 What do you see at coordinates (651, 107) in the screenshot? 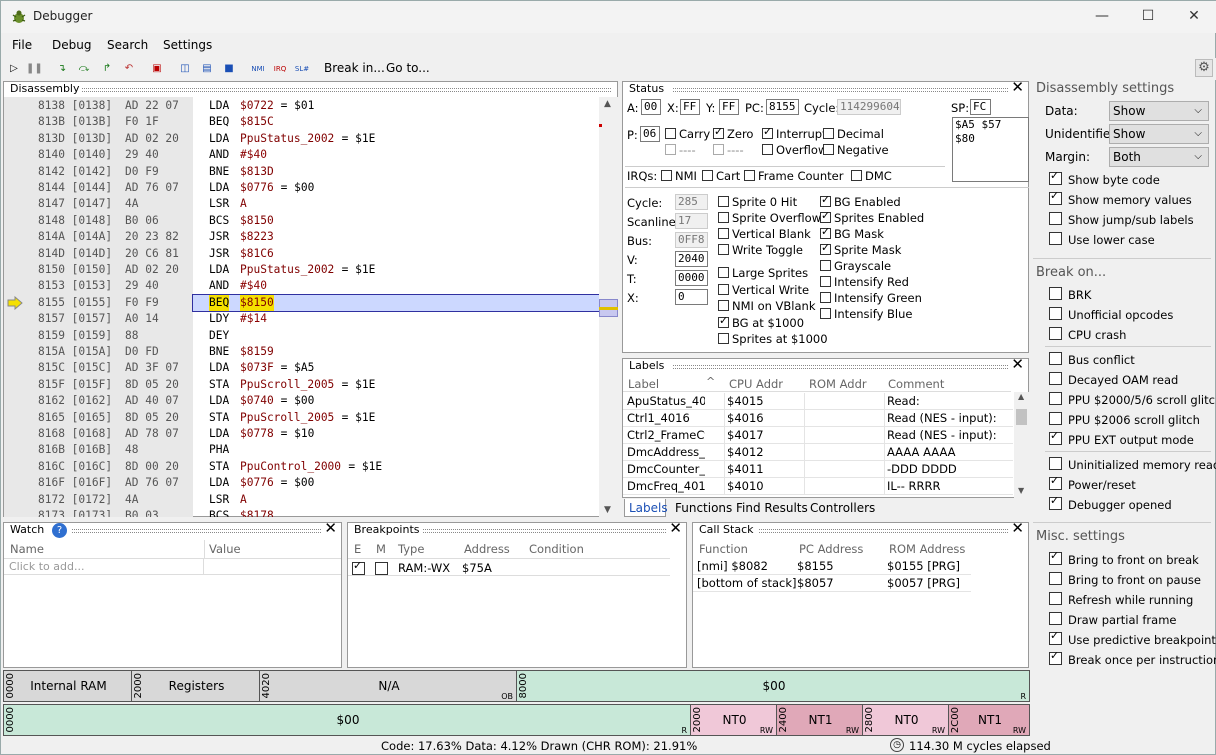
I see `reg-a-field: 00` at bounding box center [651, 107].